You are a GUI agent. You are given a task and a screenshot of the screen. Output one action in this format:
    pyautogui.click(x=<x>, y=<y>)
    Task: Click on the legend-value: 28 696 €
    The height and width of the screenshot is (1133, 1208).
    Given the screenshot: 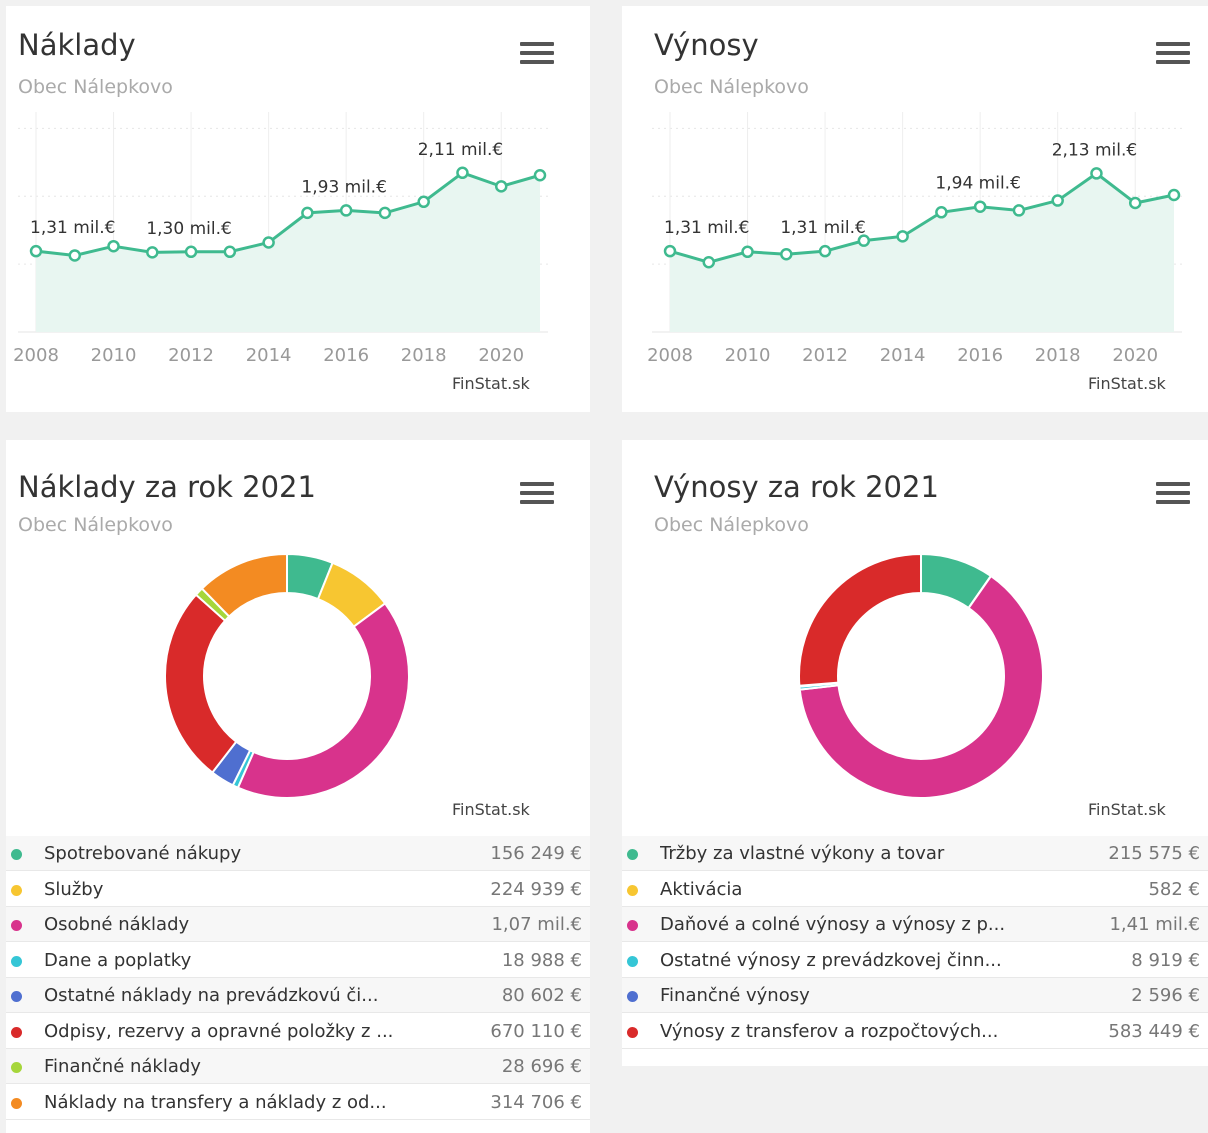 What is the action you would take?
    pyautogui.click(x=541, y=1066)
    